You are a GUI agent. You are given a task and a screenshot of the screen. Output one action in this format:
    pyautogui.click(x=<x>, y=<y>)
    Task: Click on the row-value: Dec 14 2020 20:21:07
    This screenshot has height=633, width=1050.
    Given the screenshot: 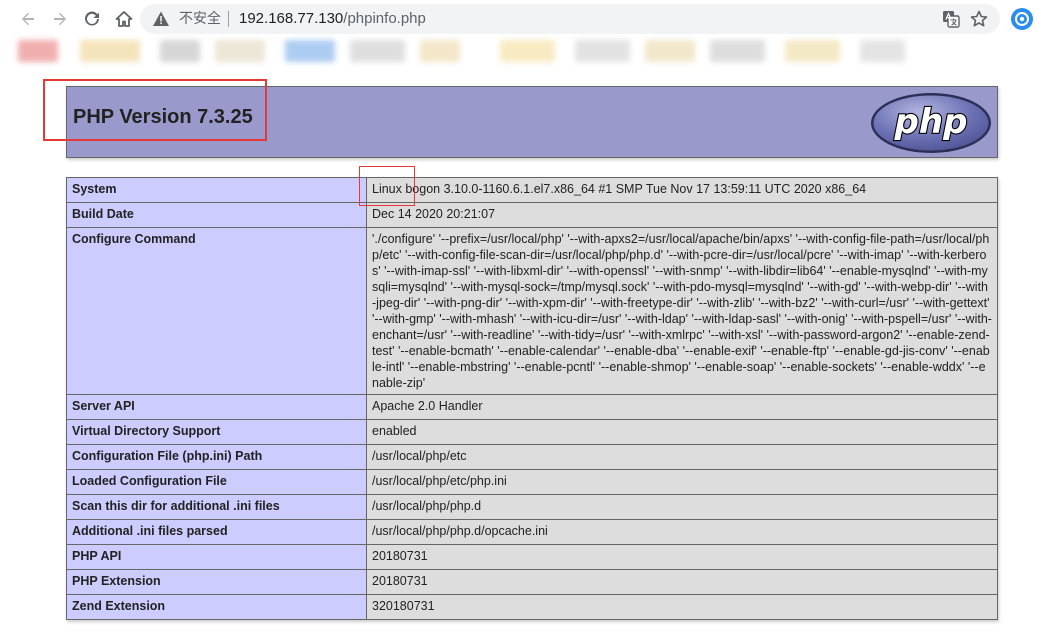 What is the action you would take?
    pyautogui.click(x=682, y=215)
    